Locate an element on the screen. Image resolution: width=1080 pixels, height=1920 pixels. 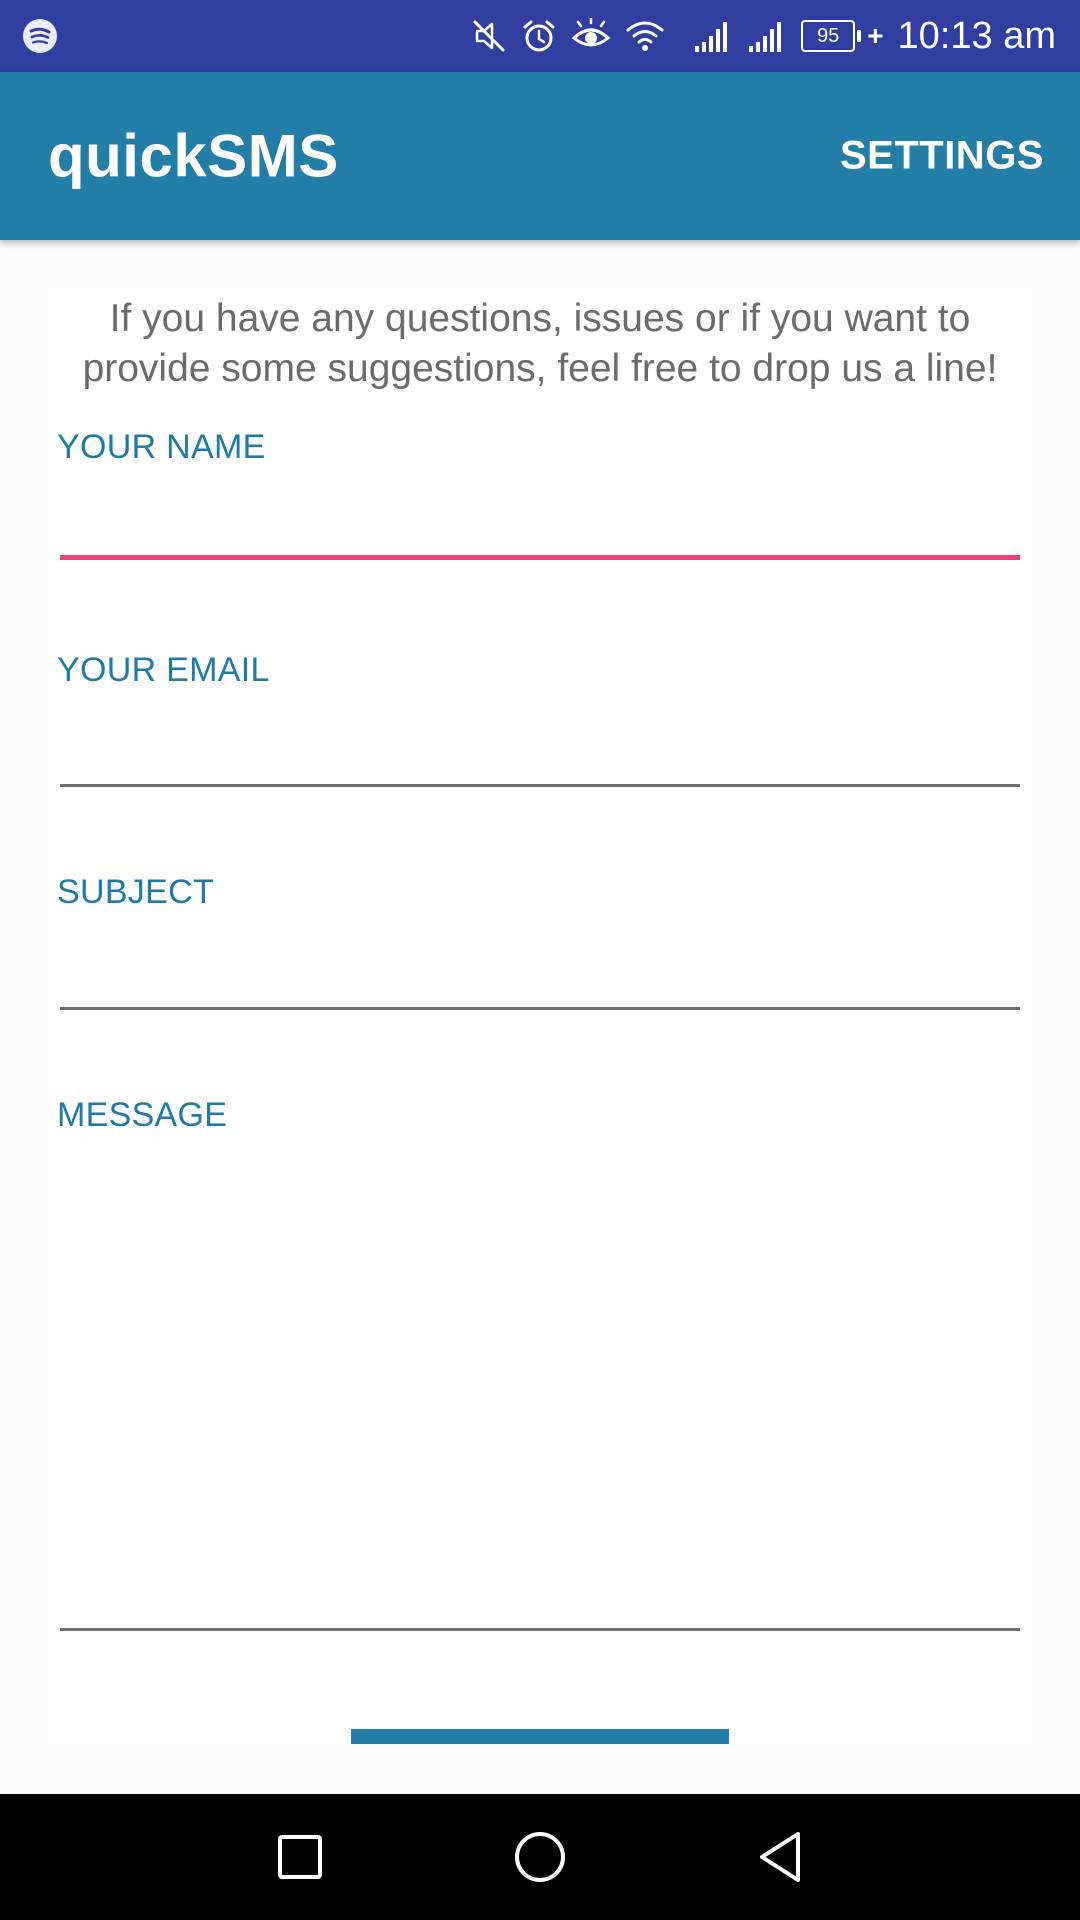
eye-comfort-icon is located at coordinates (591, 36).